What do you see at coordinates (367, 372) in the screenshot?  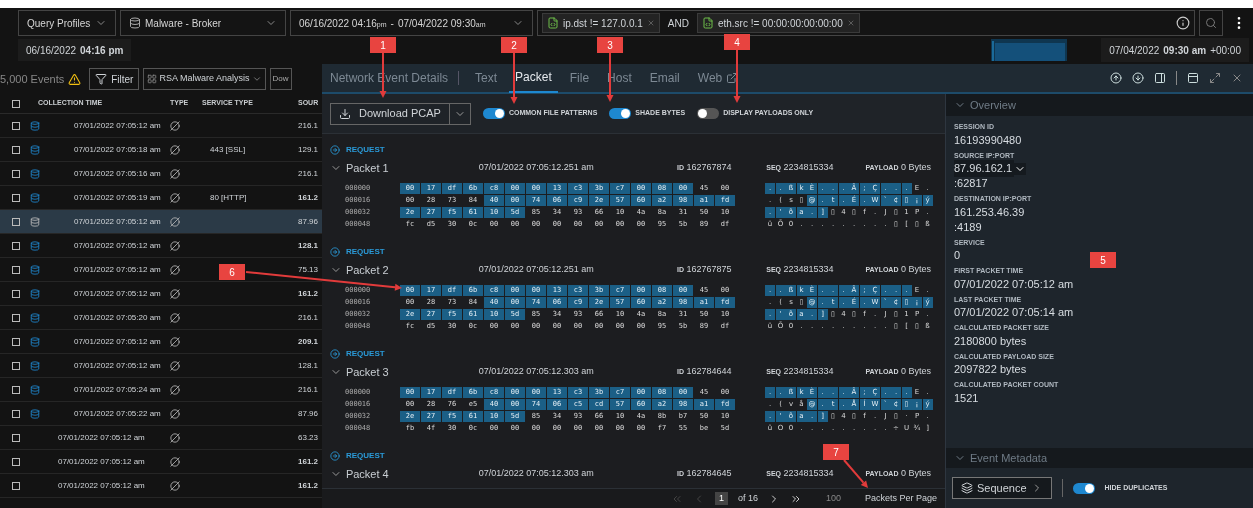 I see `packet-name: Packet 3` at bounding box center [367, 372].